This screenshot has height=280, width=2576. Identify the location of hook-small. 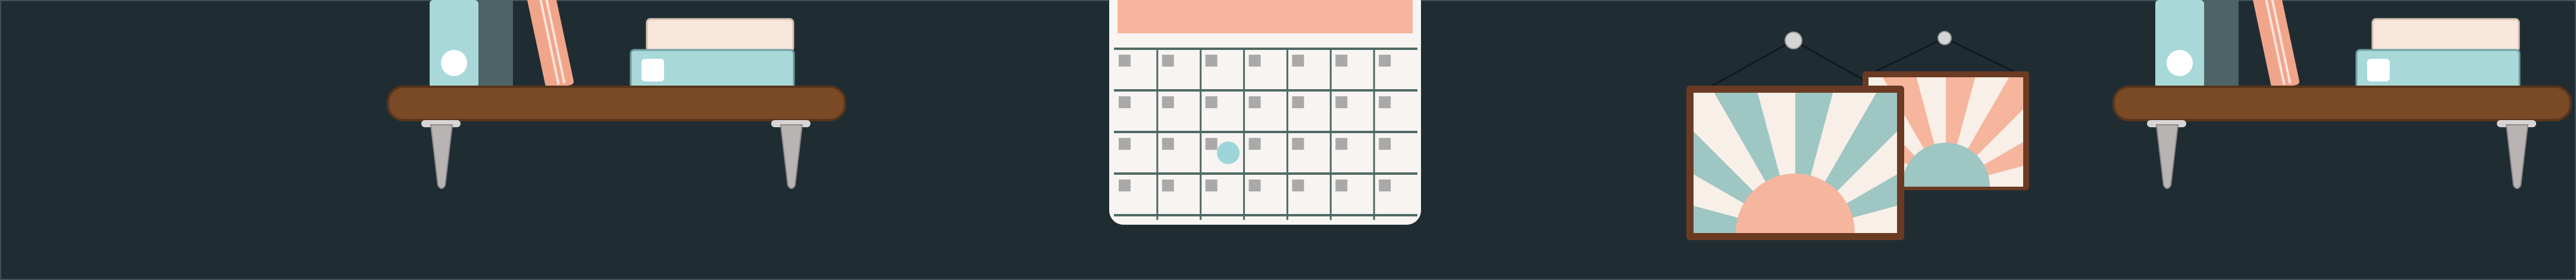
(1945, 38).